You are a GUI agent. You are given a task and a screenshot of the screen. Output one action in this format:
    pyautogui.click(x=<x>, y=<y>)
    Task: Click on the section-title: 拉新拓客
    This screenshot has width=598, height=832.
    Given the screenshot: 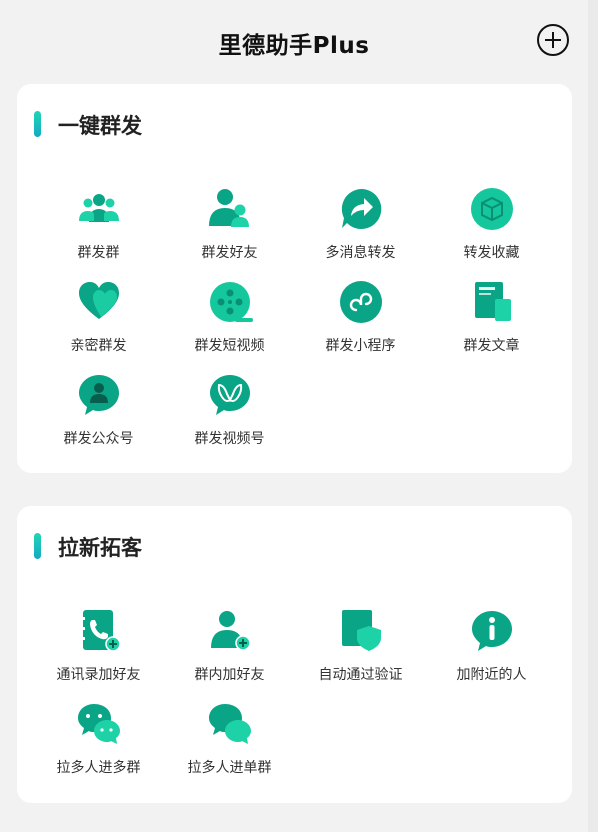 What is the action you would take?
    pyautogui.click(x=100, y=548)
    